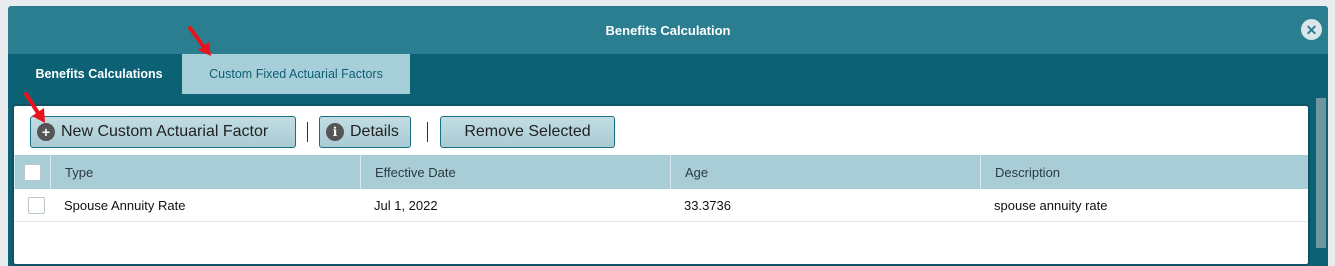 This screenshot has height=266, width=1335. Describe the element at coordinates (825, 172) in the screenshot. I see `column-header-age: Age` at that location.